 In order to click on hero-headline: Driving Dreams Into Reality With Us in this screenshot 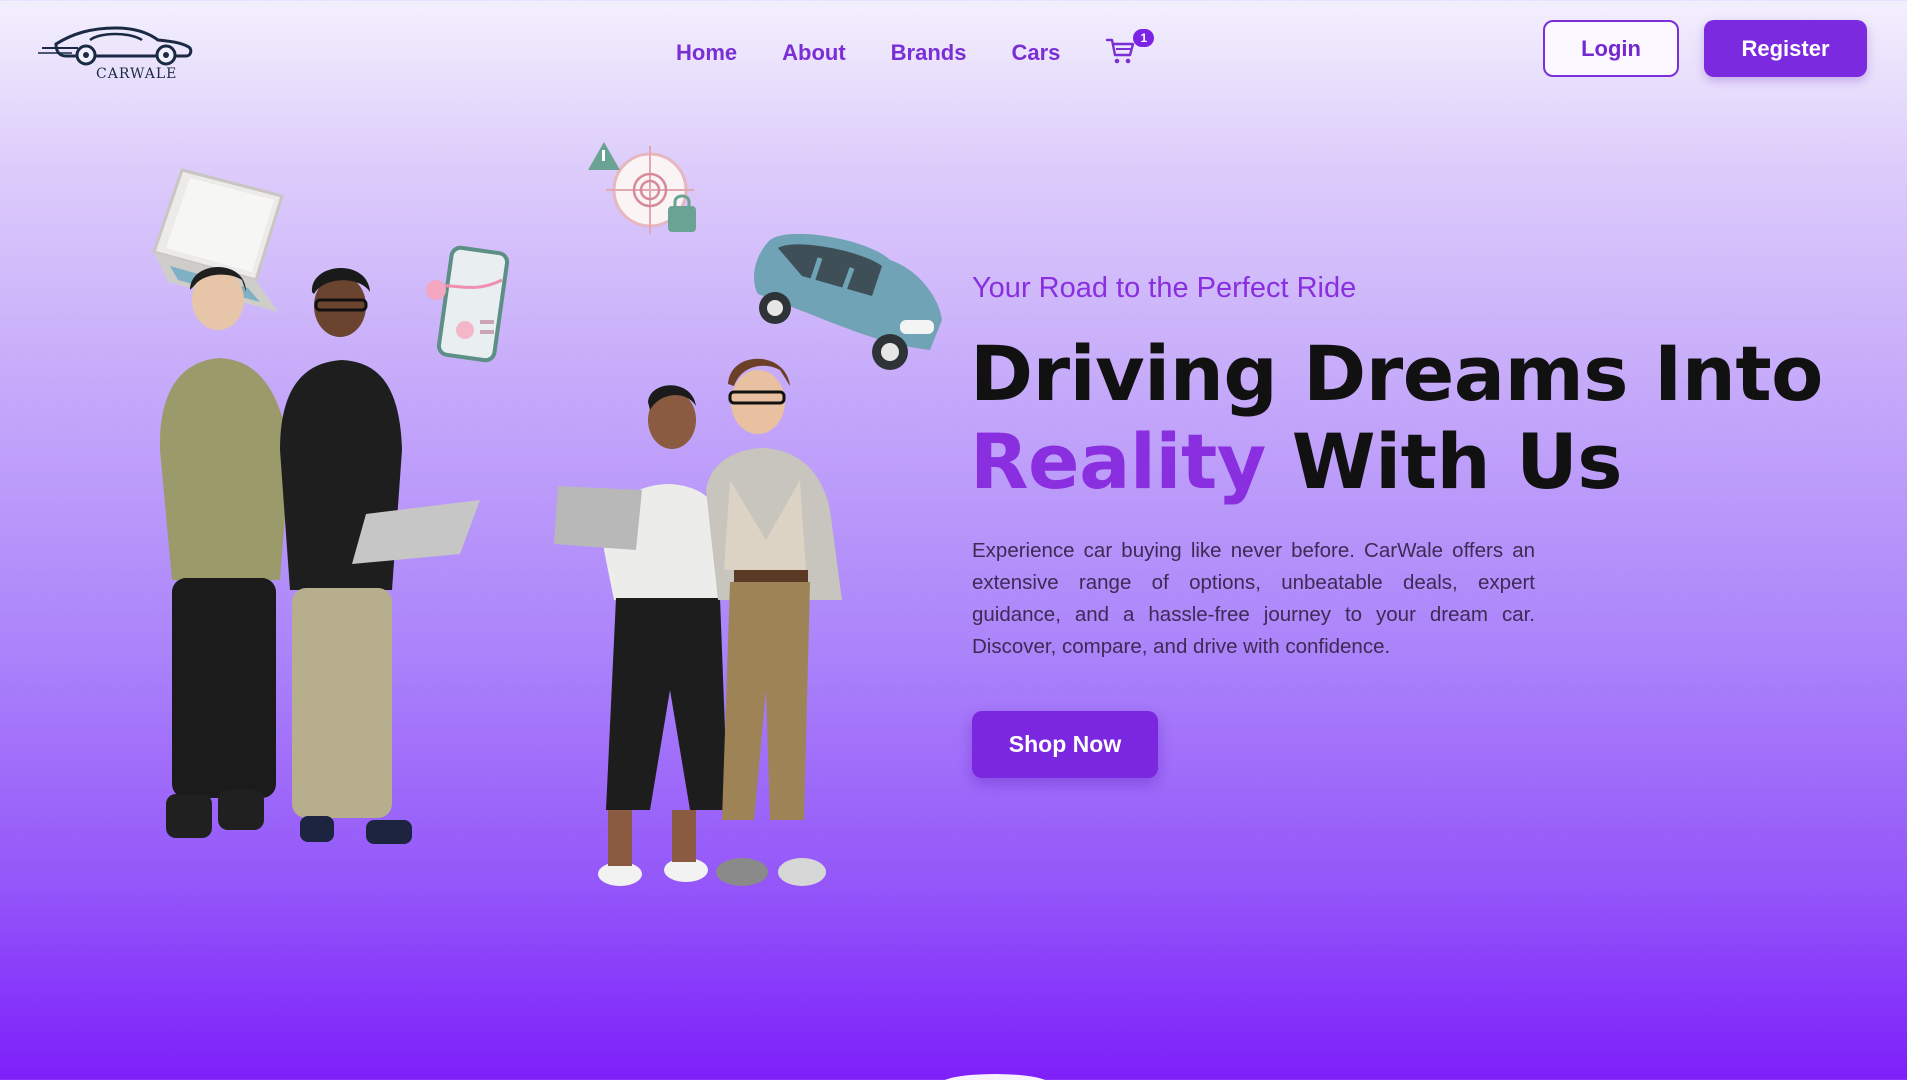, I will do `click(1420, 418)`.